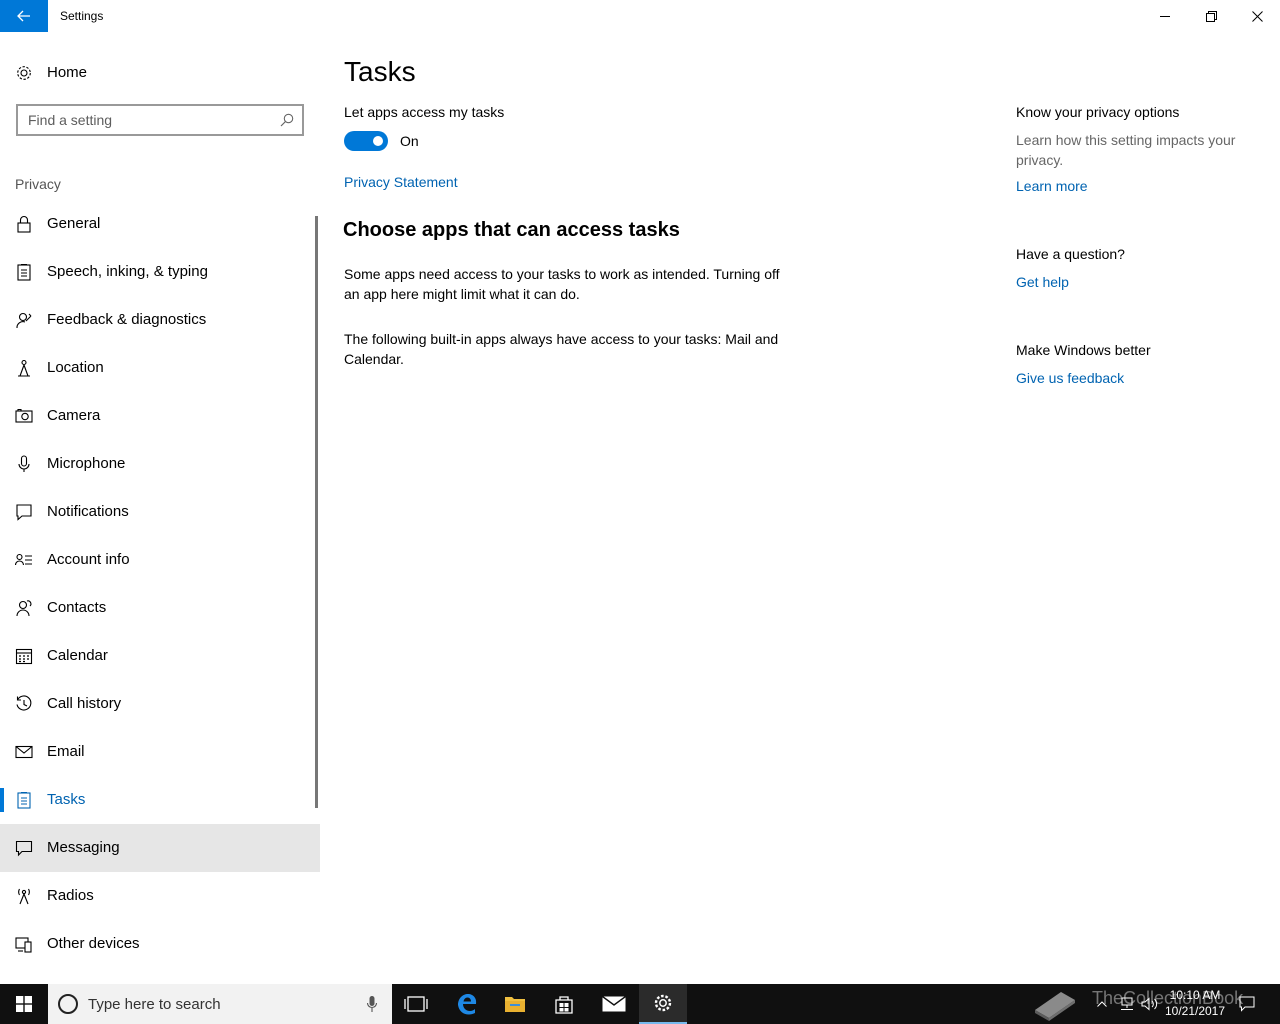 Image resolution: width=1280 pixels, height=1024 pixels. What do you see at coordinates (160, 752) in the screenshot?
I see `sidebar-item-email: Email` at bounding box center [160, 752].